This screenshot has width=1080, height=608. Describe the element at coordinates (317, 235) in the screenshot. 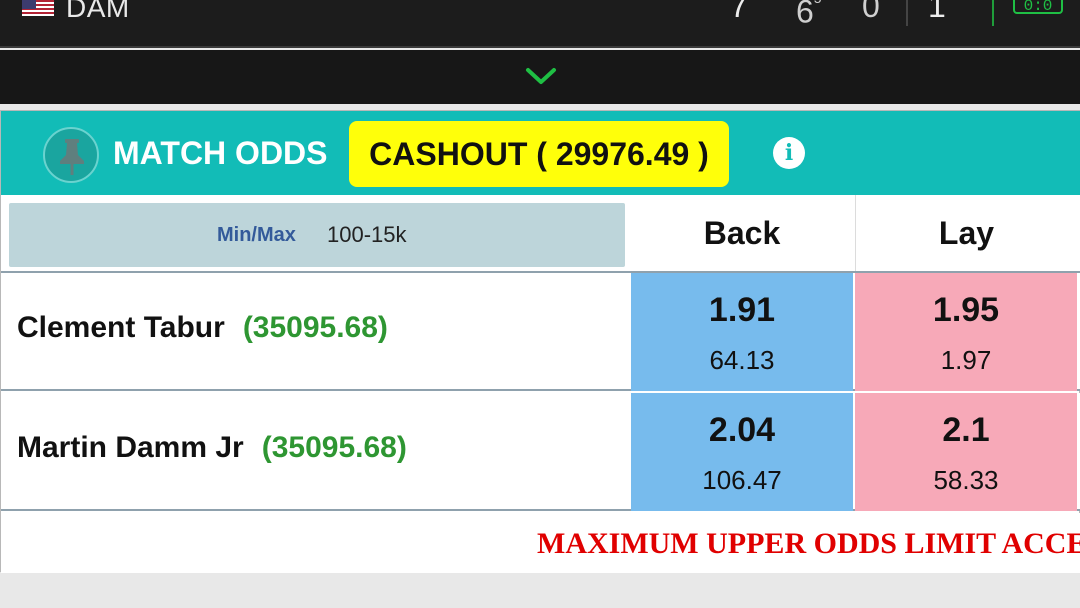

I see `min-max-box: Min/Max 100-15k` at that location.